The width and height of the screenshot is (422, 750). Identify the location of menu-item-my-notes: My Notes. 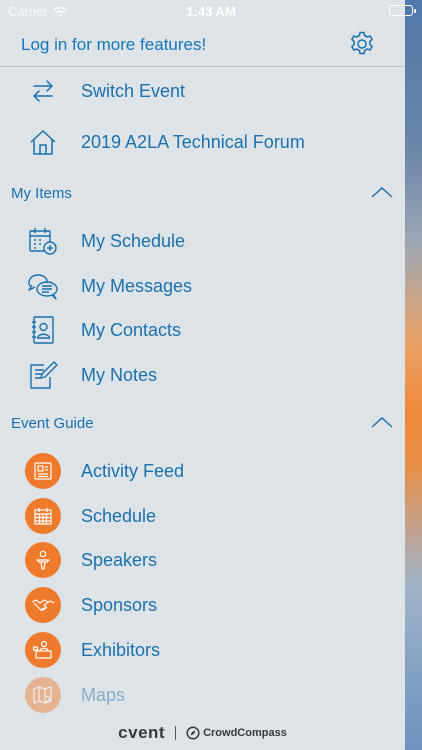
(202, 375).